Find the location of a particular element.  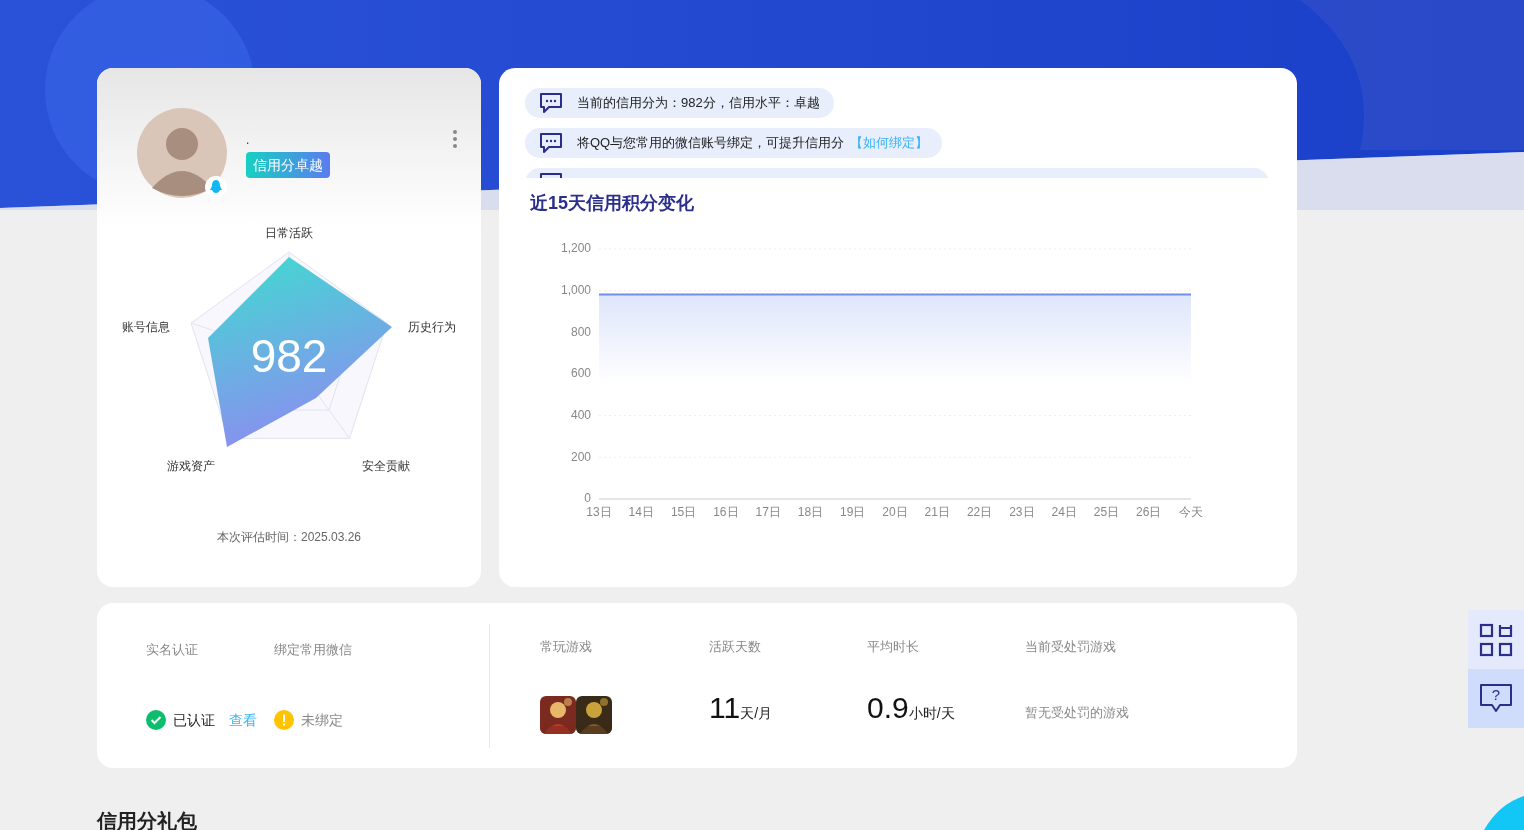

axis-tick: 0 is located at coordinates (587, 498).